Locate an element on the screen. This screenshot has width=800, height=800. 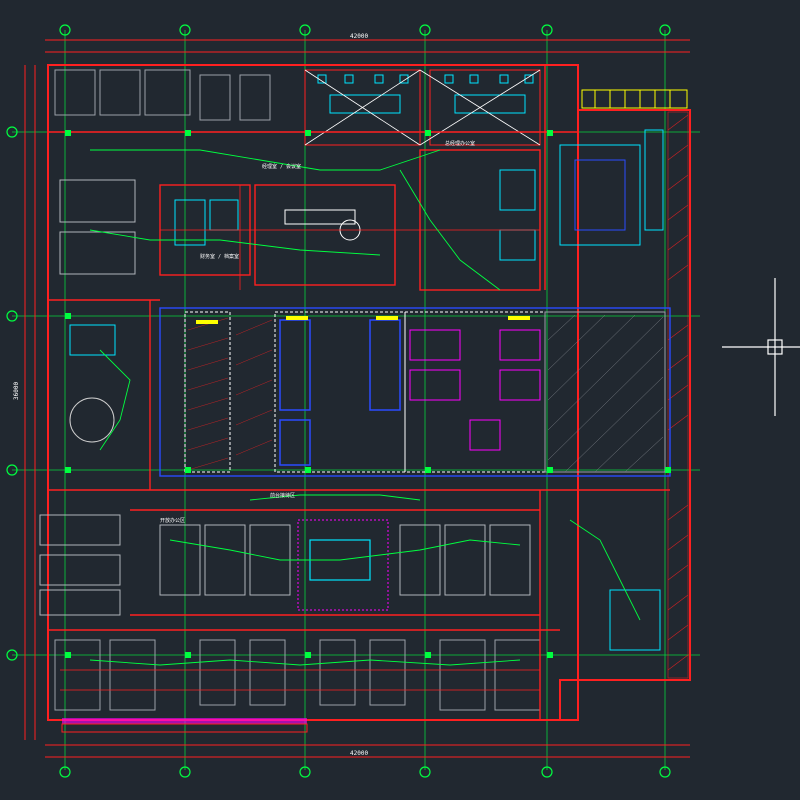
room-label-3: 财务室 / 档案室 is located at coordinates (219, 256).